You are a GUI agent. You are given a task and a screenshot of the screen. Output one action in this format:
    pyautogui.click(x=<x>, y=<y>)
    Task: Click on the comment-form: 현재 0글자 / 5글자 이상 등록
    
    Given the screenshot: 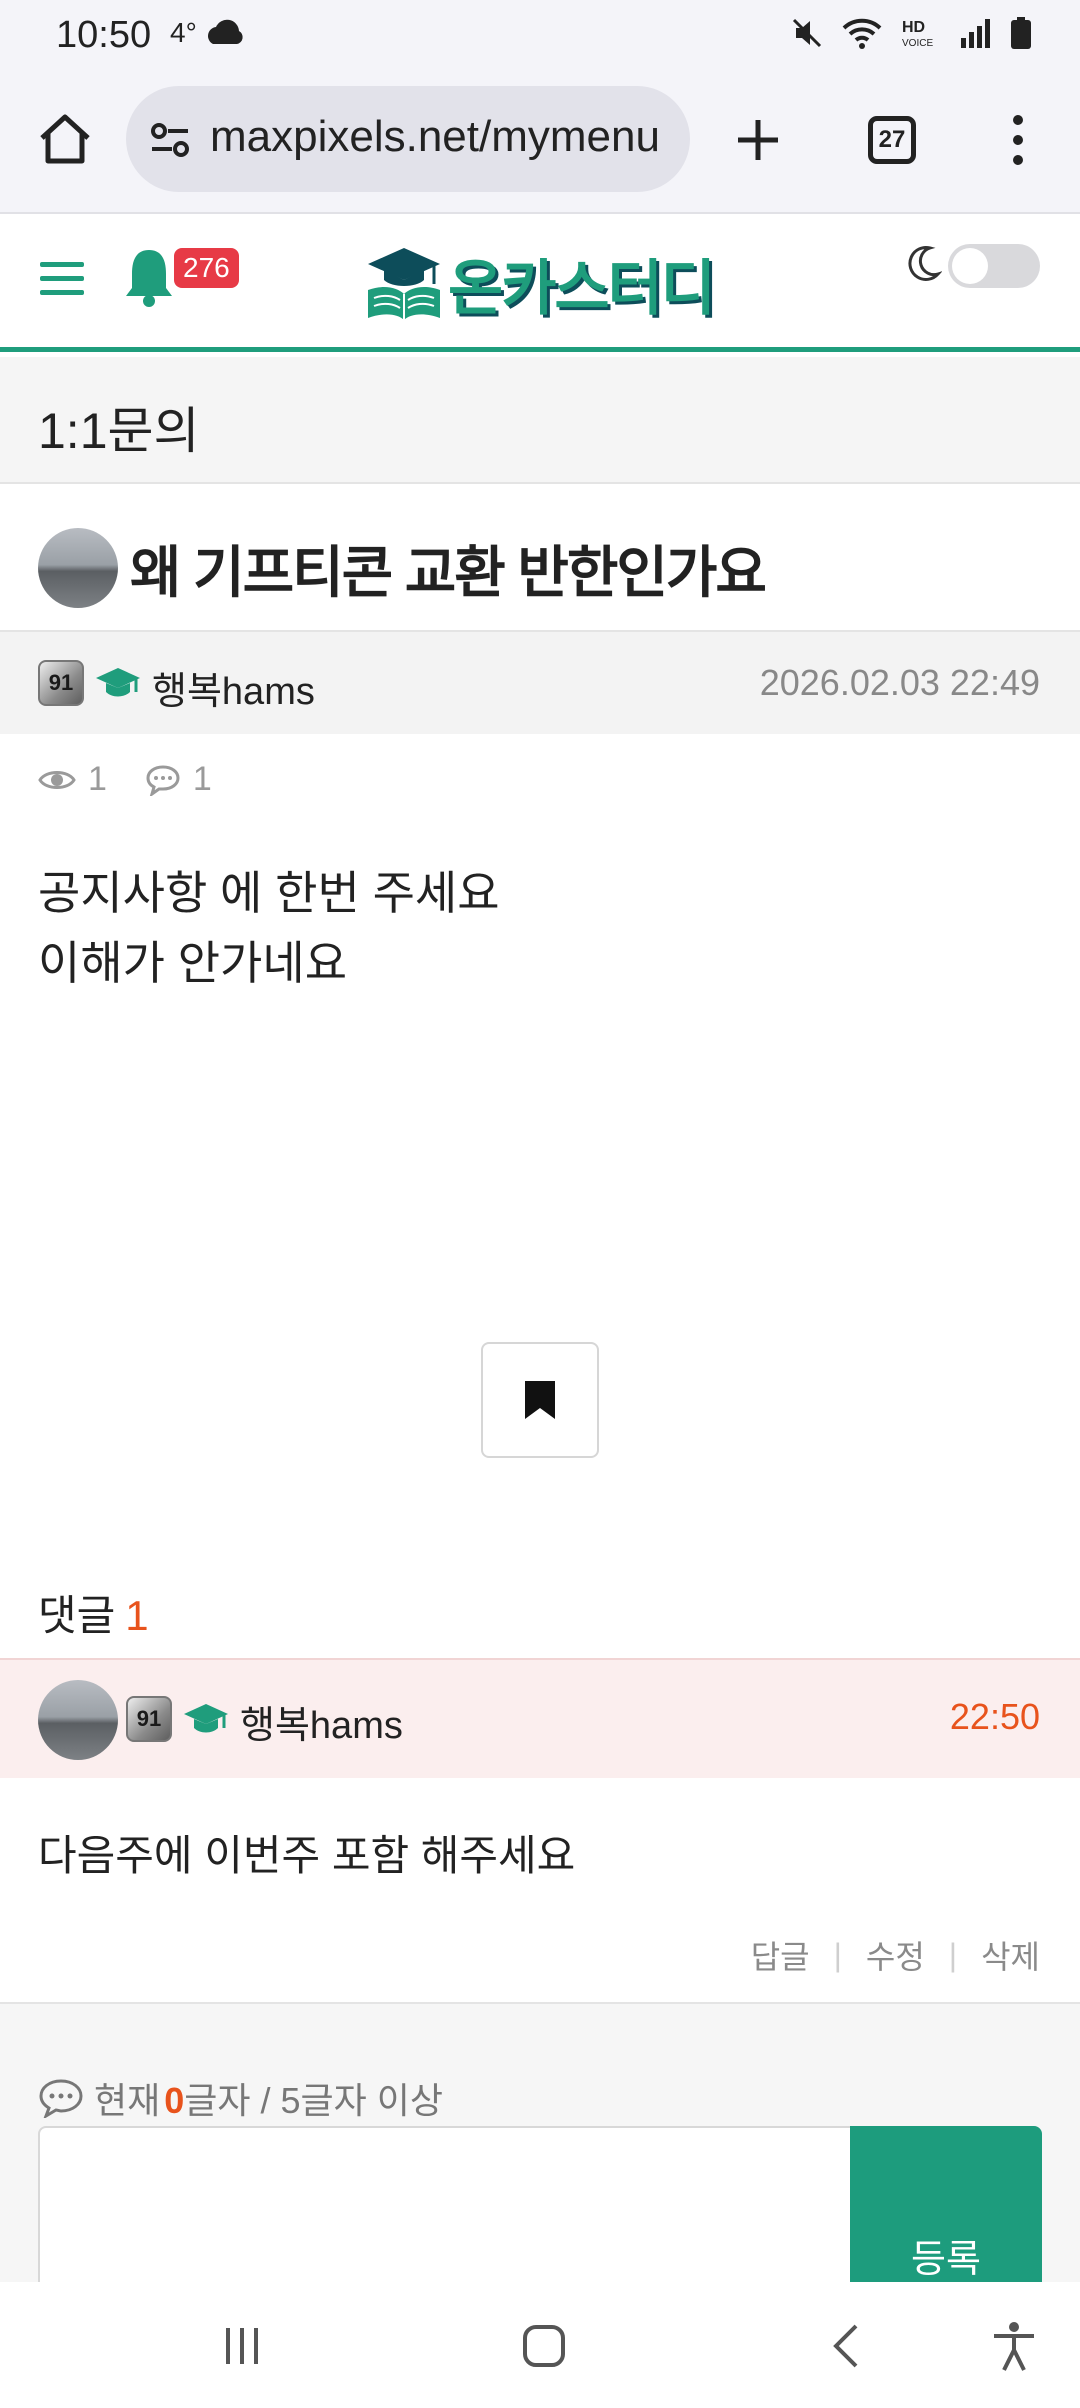 What is the action you would take?
    pyautogui.click(x=540, y=2165)
    